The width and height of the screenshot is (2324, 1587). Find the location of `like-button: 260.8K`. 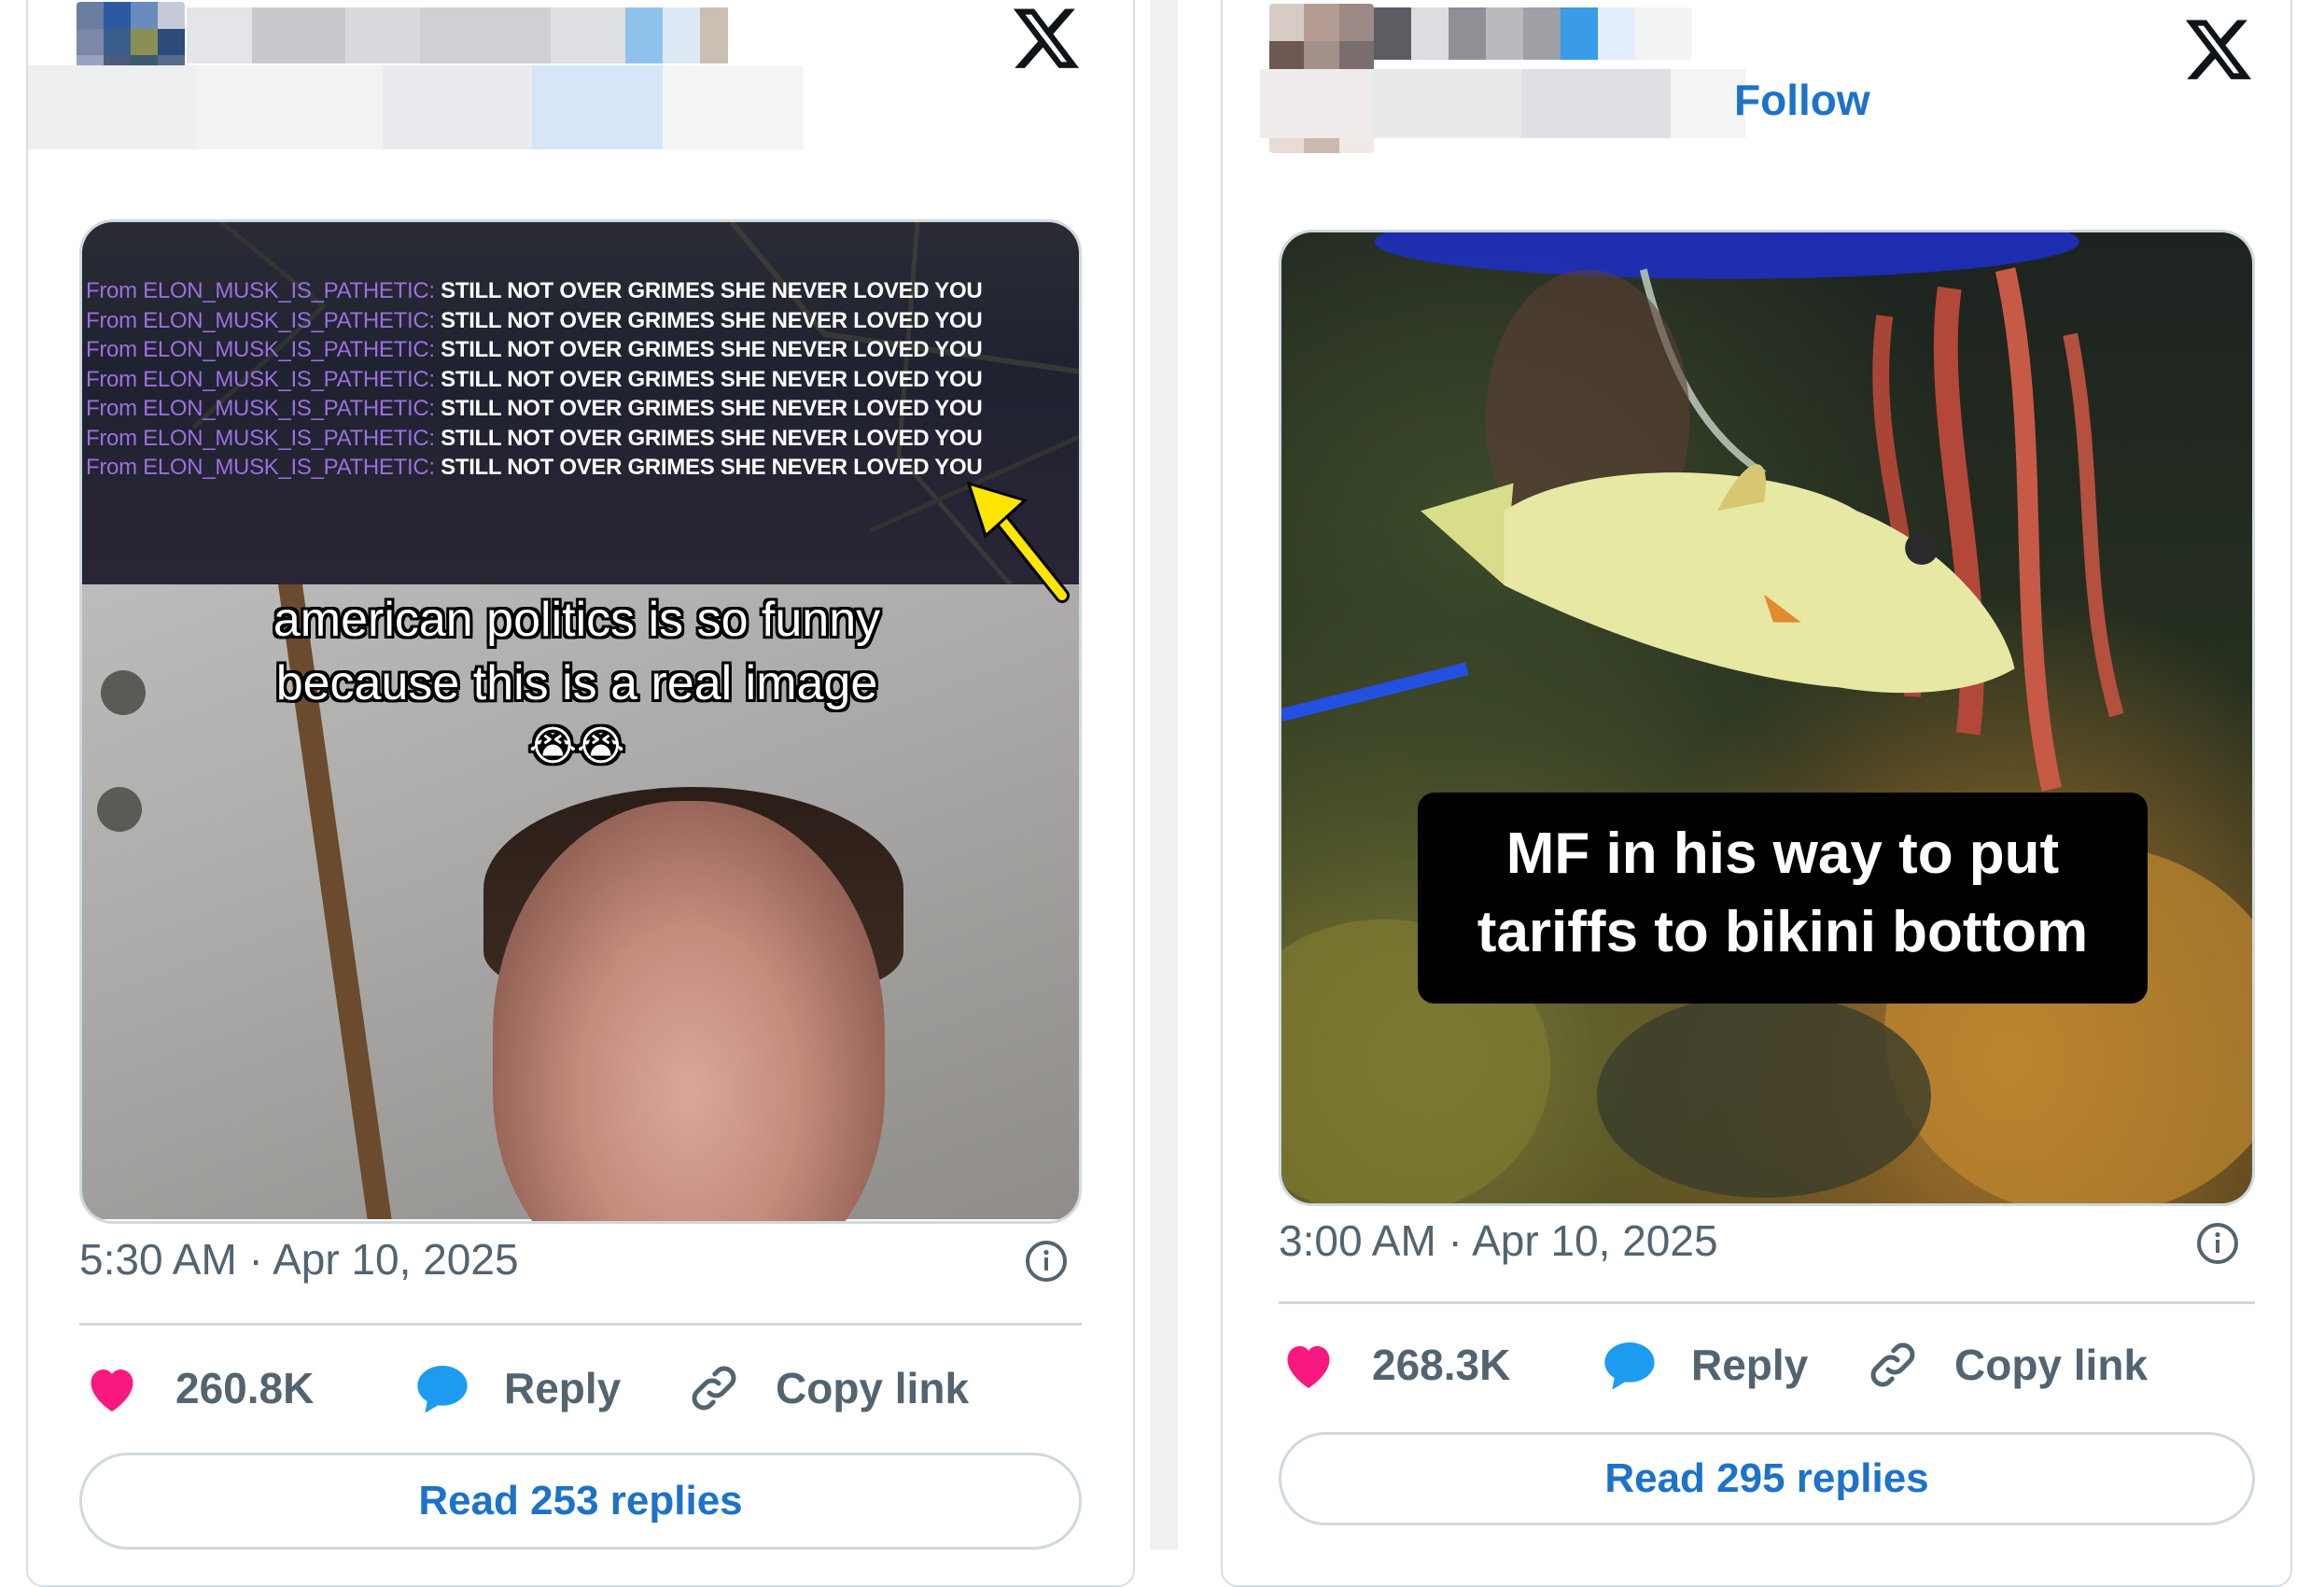

like-button: 260.8K is located at coordinates (199, 1388).